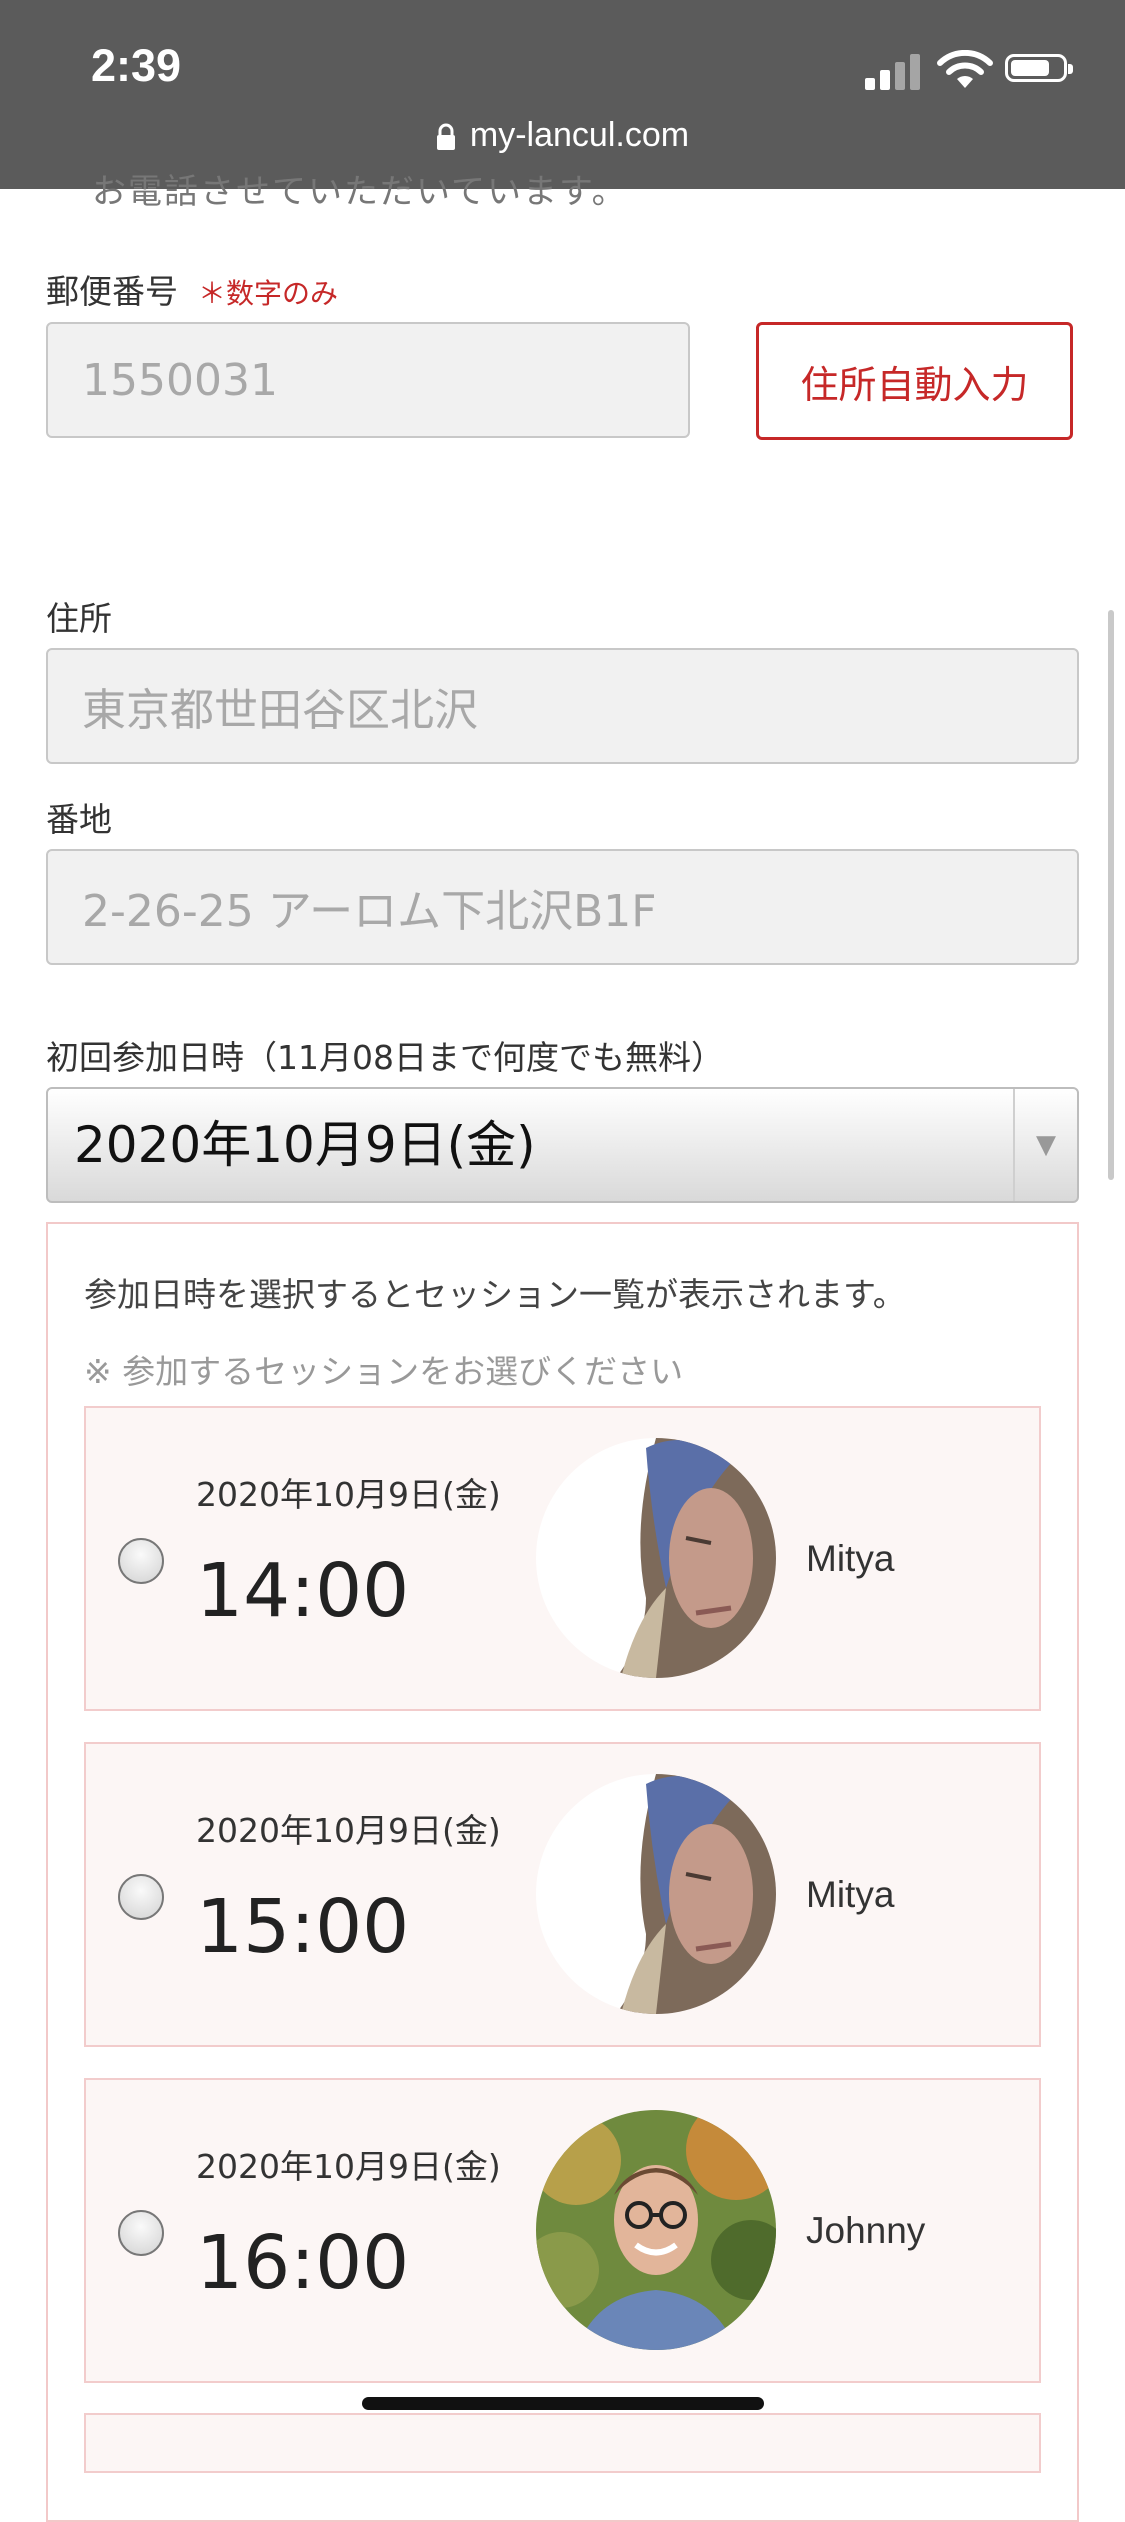 The image size is (1125, 2522). What do you see at coordinates (895, 70) in the screenshot?
I see `signal-icon` at bounding box center [895, 70].